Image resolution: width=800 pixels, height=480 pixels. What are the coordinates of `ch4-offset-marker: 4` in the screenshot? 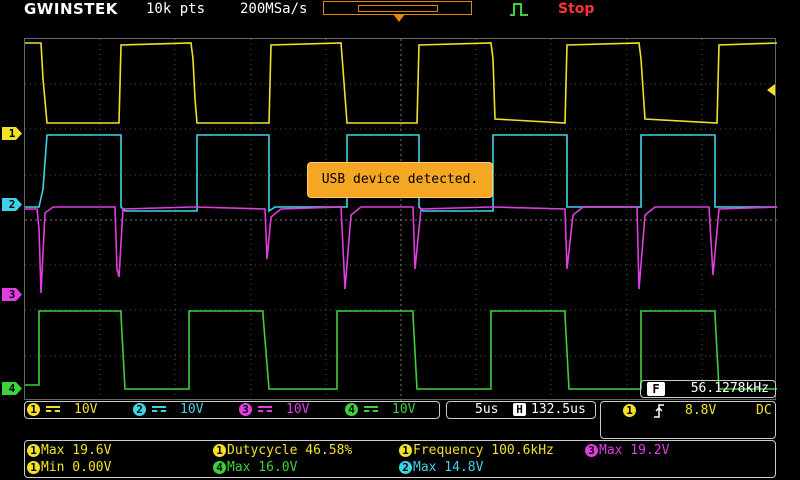 It's located at (12, 388).